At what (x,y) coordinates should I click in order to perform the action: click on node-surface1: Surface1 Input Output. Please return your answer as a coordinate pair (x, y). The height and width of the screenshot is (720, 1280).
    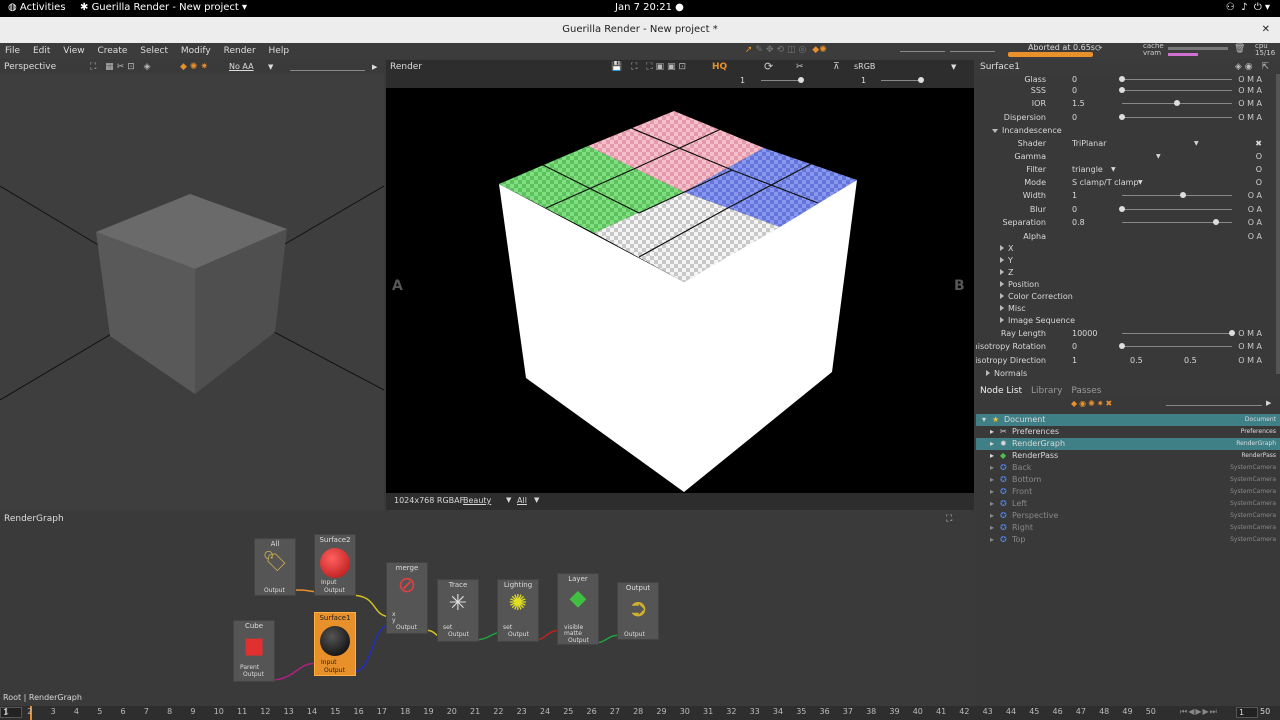
    Looking at the image, I should click on (335, 644).